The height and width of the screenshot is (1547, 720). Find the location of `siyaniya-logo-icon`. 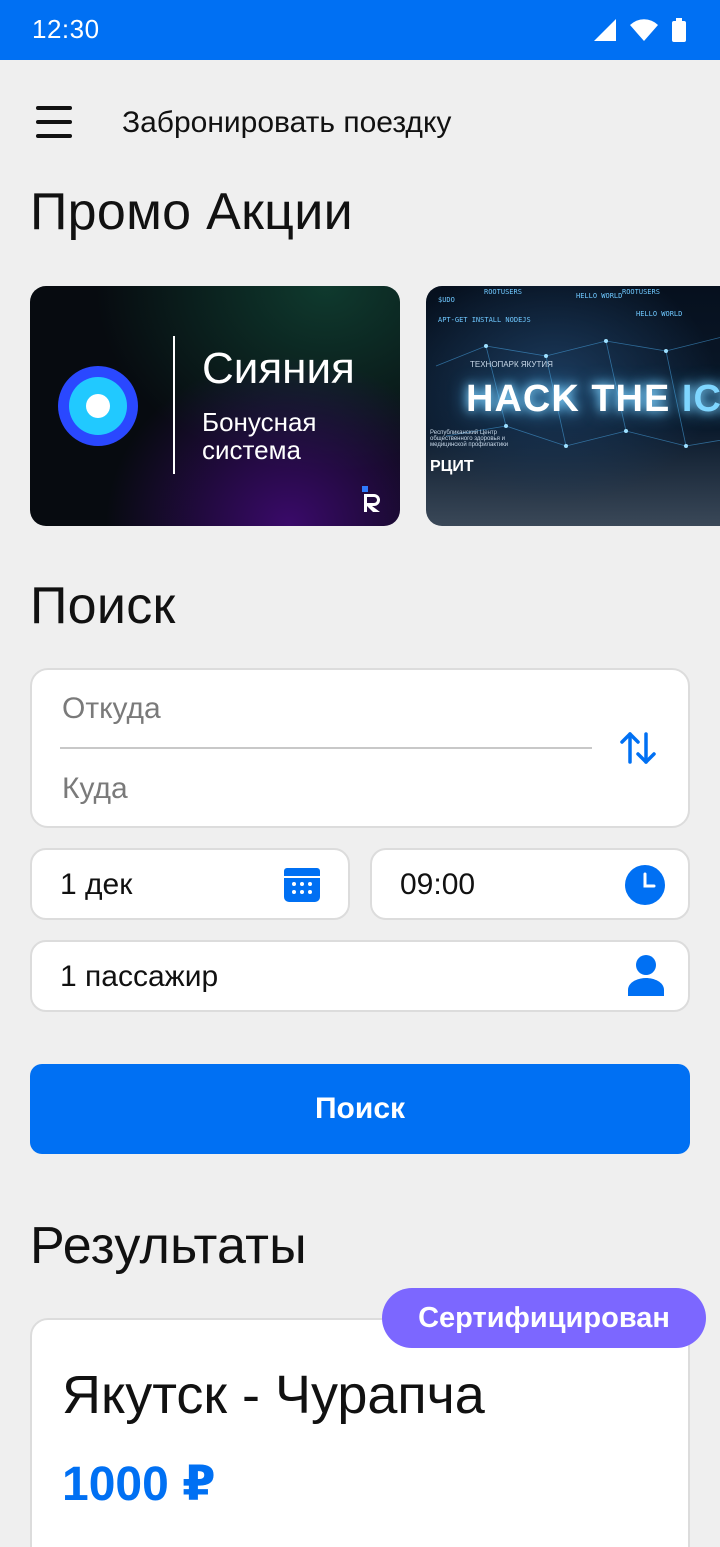

siyaniya-logo-icon is located at coordinates (98, 406).